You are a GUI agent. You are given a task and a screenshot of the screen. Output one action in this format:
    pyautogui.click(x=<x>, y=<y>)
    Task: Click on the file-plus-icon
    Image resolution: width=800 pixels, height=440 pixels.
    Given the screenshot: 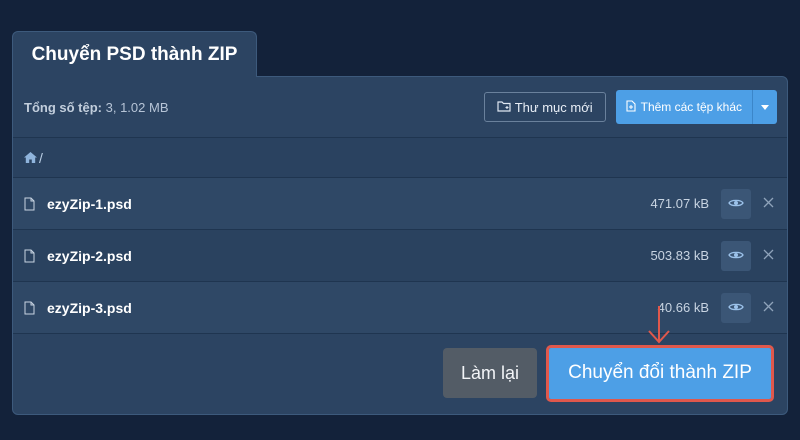 What is the action you would take?
    pyautogui.click(x=631, y=107)
    